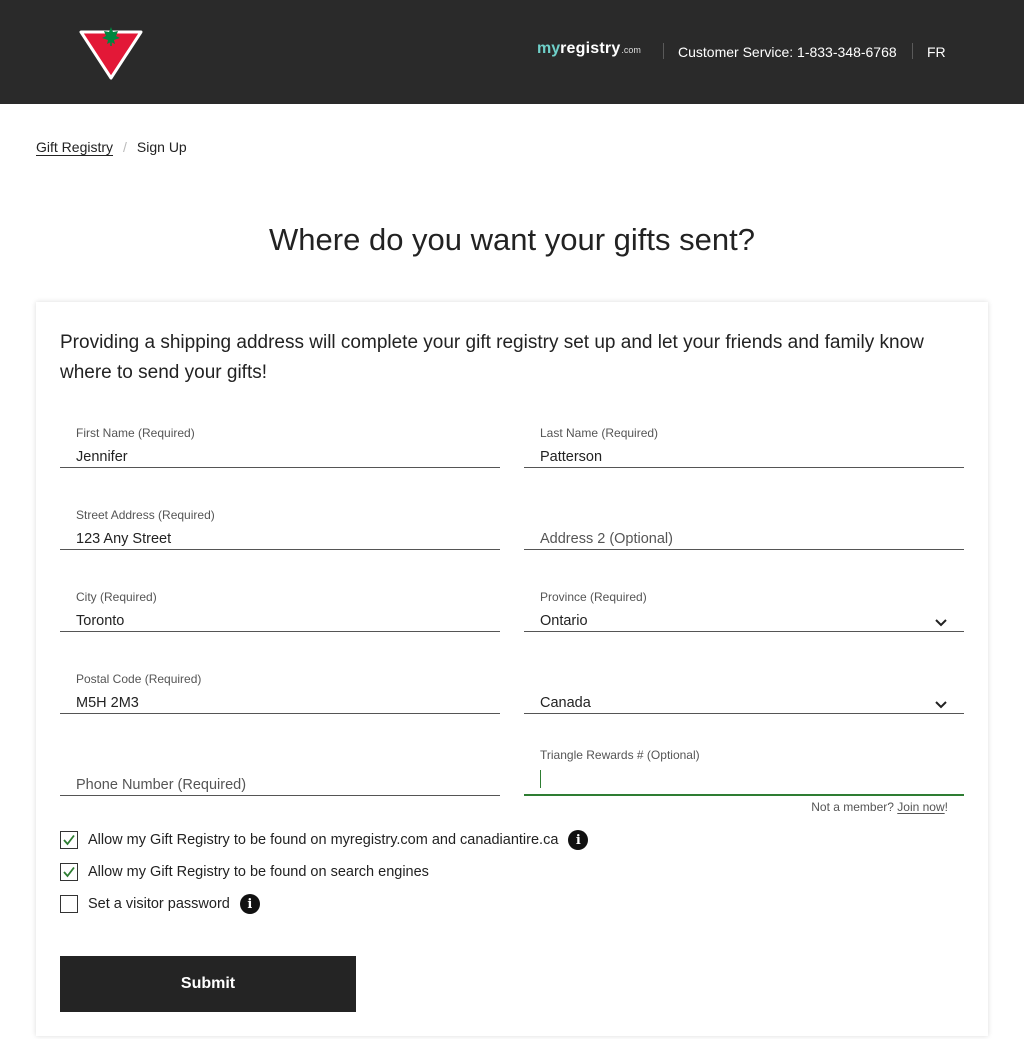 The height and width of the screenshot is (1039, 1024). What do you see at coordinates (107, 703) in the screenshot?
I see `postal-code-value: M5H 2M3` at bounding box center [107, 703].